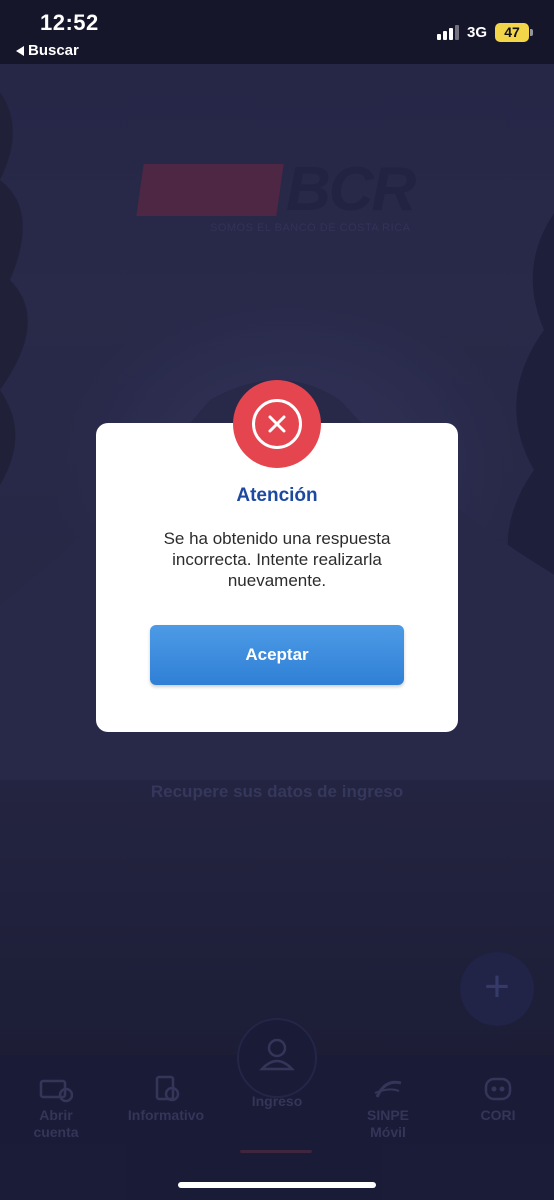  I want to click on error-close-icon, so click(277, 424).